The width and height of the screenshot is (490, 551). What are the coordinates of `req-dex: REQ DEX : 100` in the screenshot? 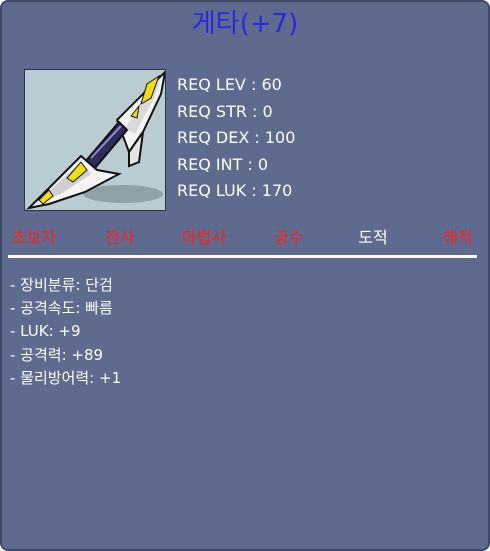 It's located at (236, 137).